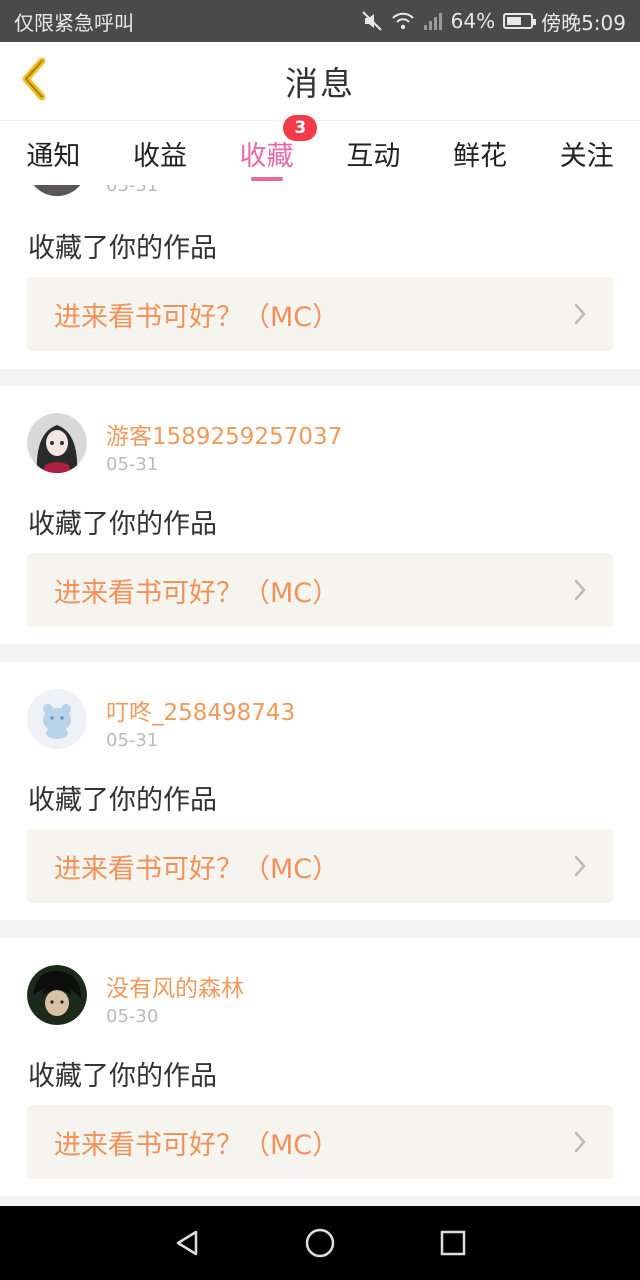  I want to click on tab-favorites: 收藏 3, so click(266, 150).